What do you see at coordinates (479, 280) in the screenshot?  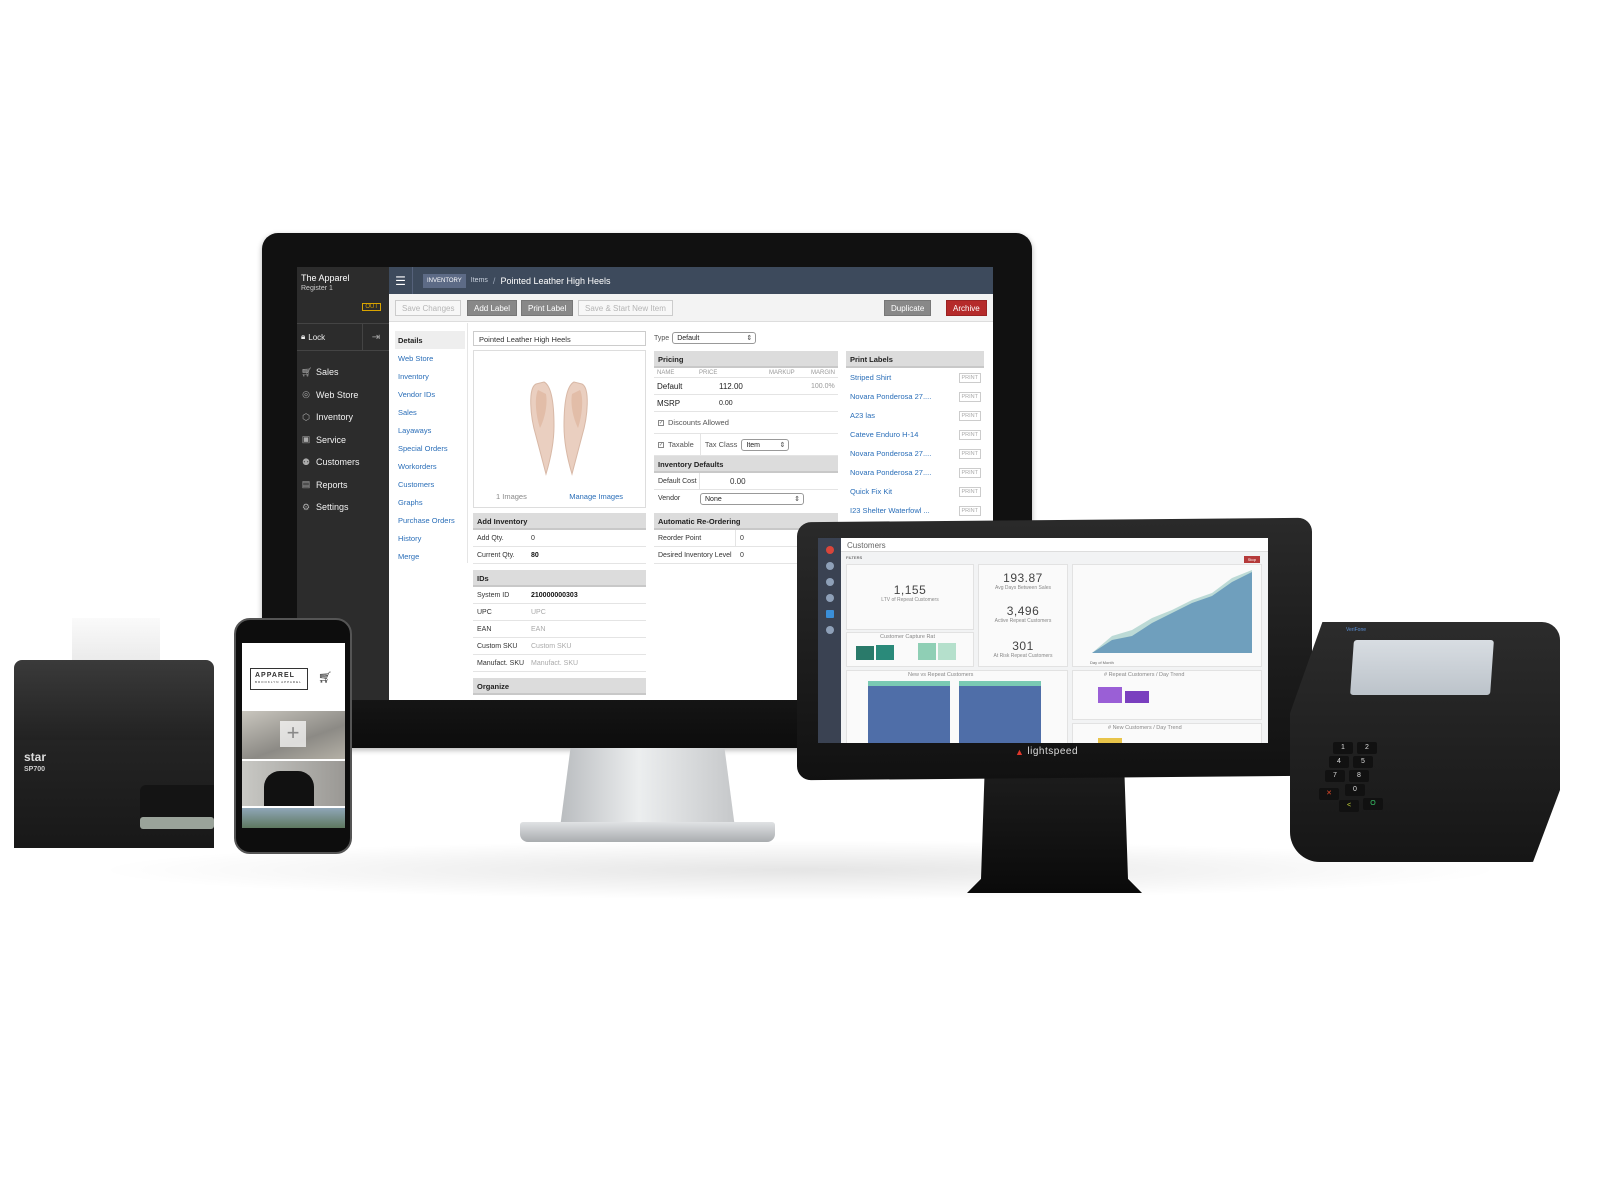 I see `breadcrumb-items: Items` at bounding box center [479, 280].